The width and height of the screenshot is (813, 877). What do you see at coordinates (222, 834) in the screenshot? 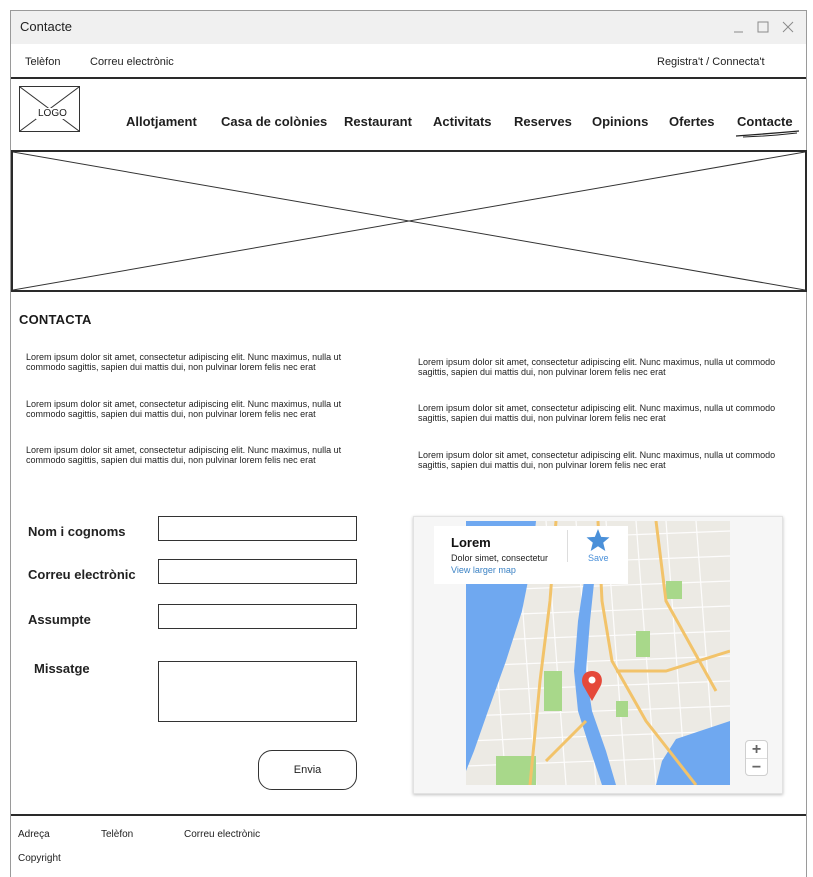
I see `footer-email-link: Correu electrònic` at bounding box center [222, 834].